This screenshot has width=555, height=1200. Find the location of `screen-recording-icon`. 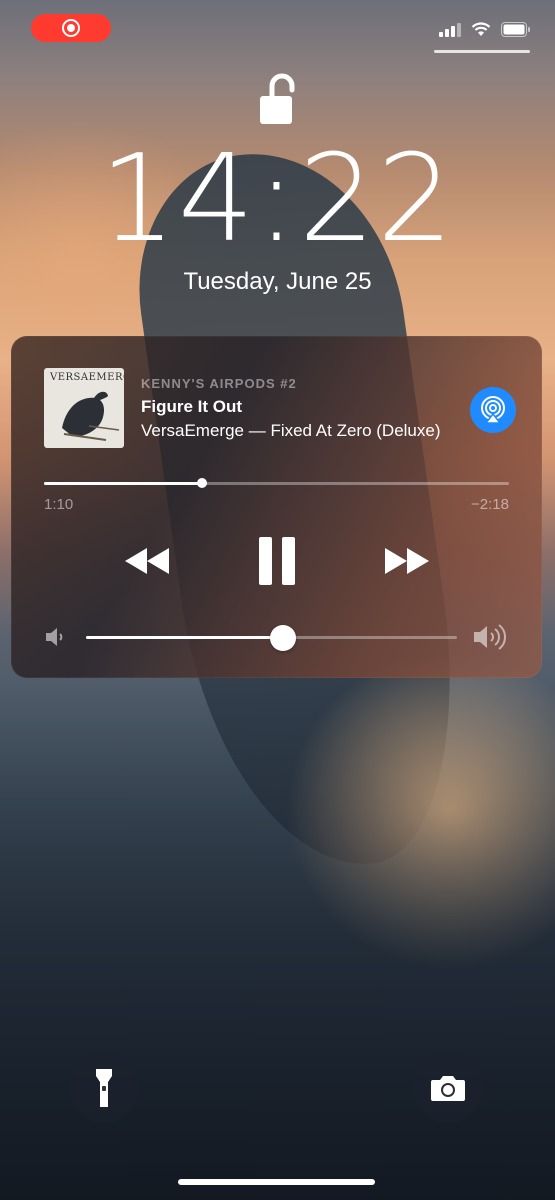

screen-recording-icon is located at coordinates (71, 28).